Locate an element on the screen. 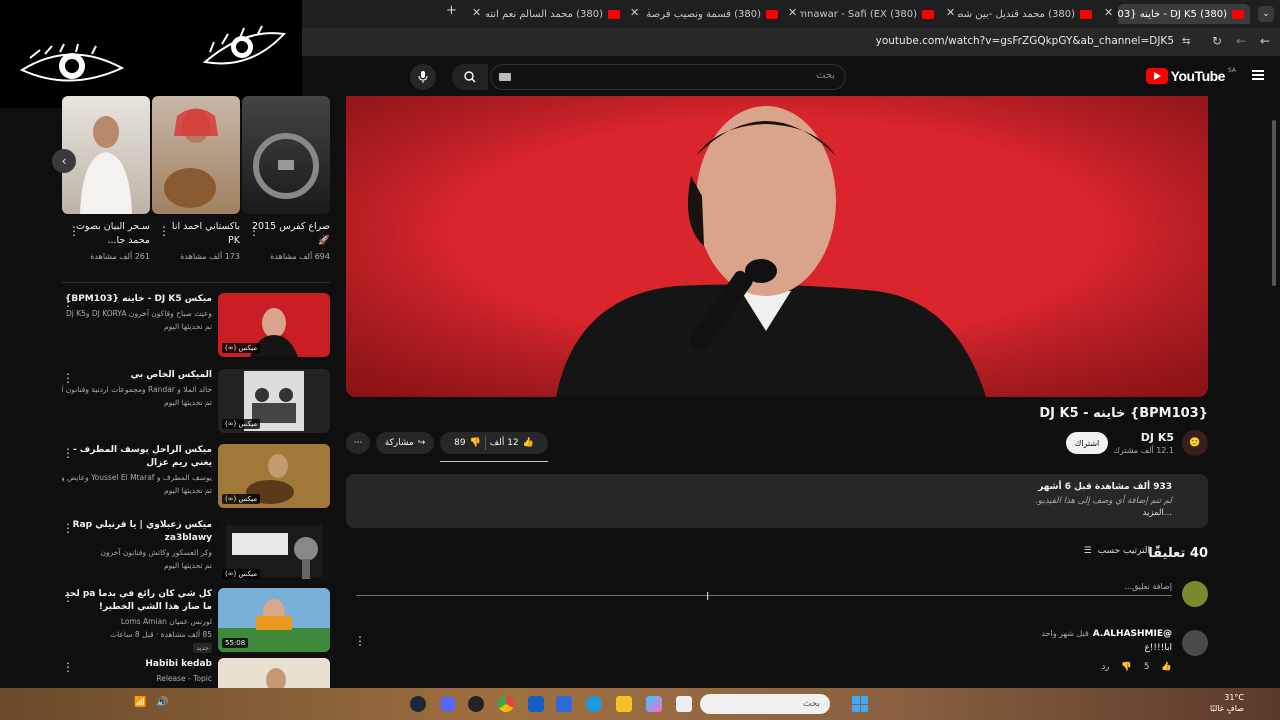 This screenshot has width=1280, height=720. like-separator is located at coordinates (485, 443).